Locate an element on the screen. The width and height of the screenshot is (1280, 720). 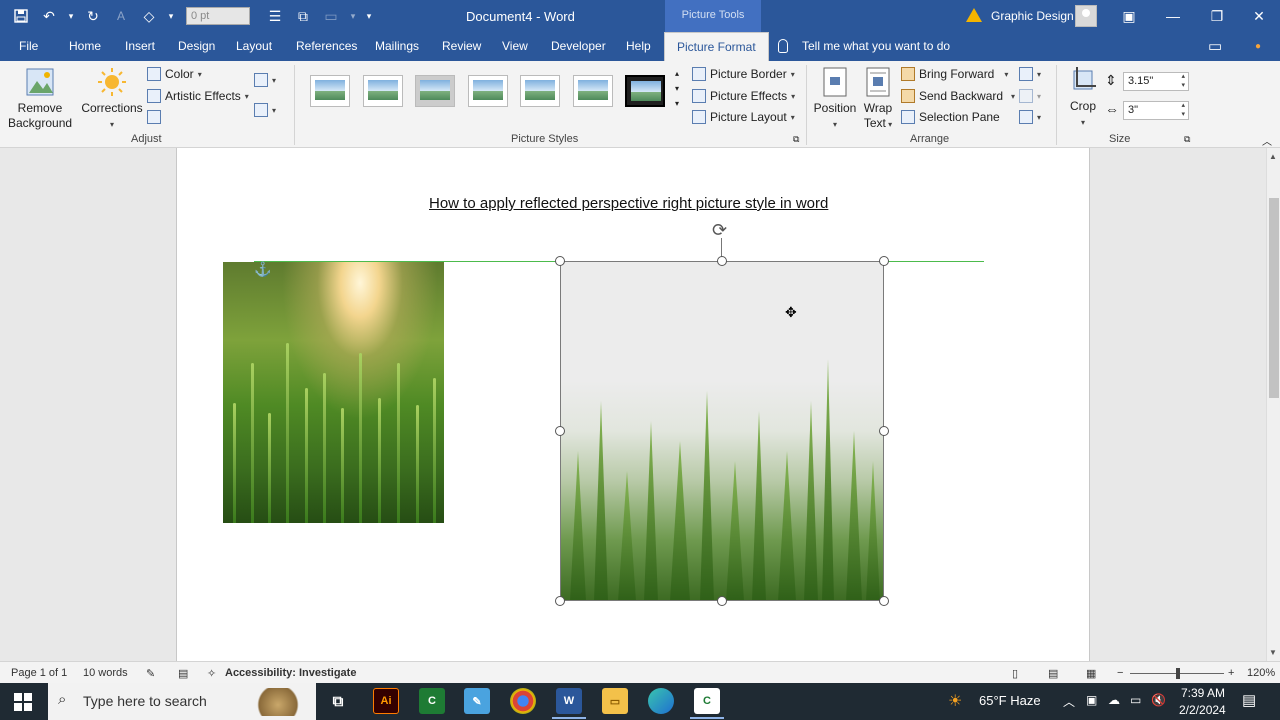
scroll-thumb is located at coordinates (1274, 298).